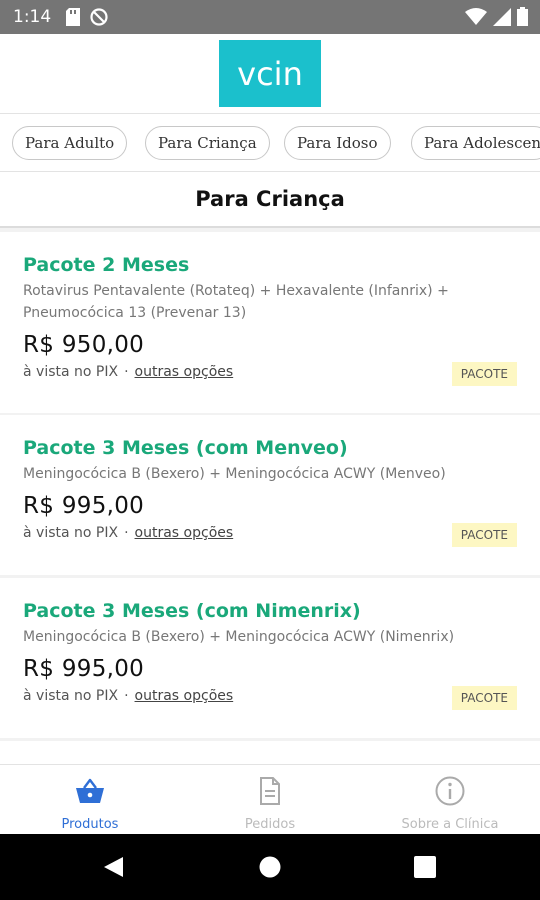  What do you see at coordinates (90, 824) in the screenshot?
I see `tab-label: Produtos` at bounding box center [90, 824].